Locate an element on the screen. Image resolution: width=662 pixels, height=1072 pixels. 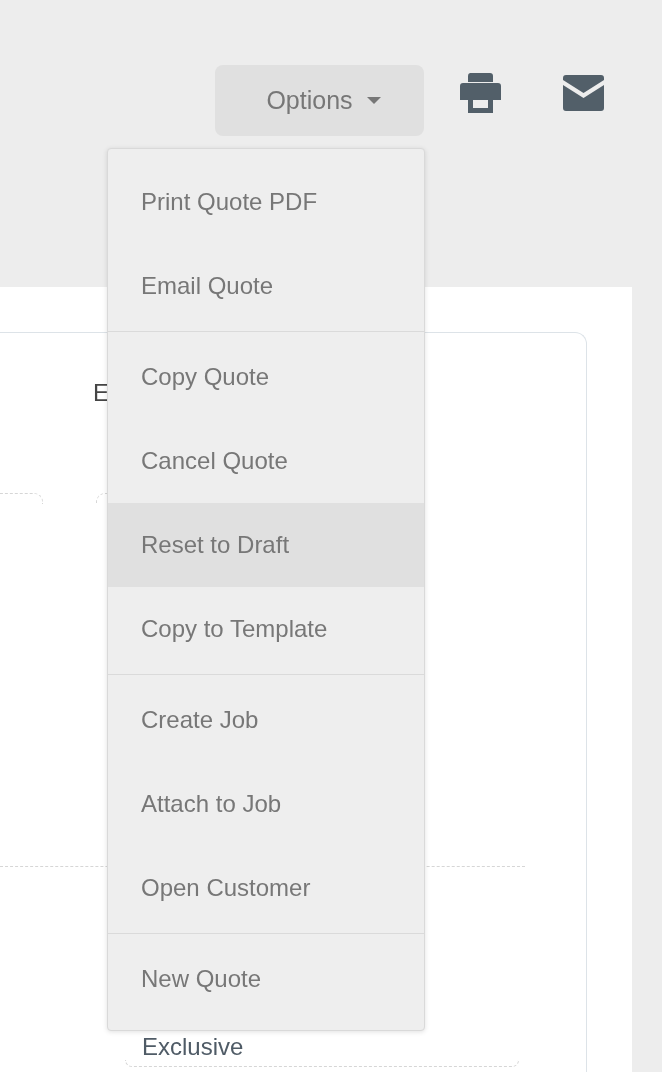
caret-icon is located at coordinates (373, 100).